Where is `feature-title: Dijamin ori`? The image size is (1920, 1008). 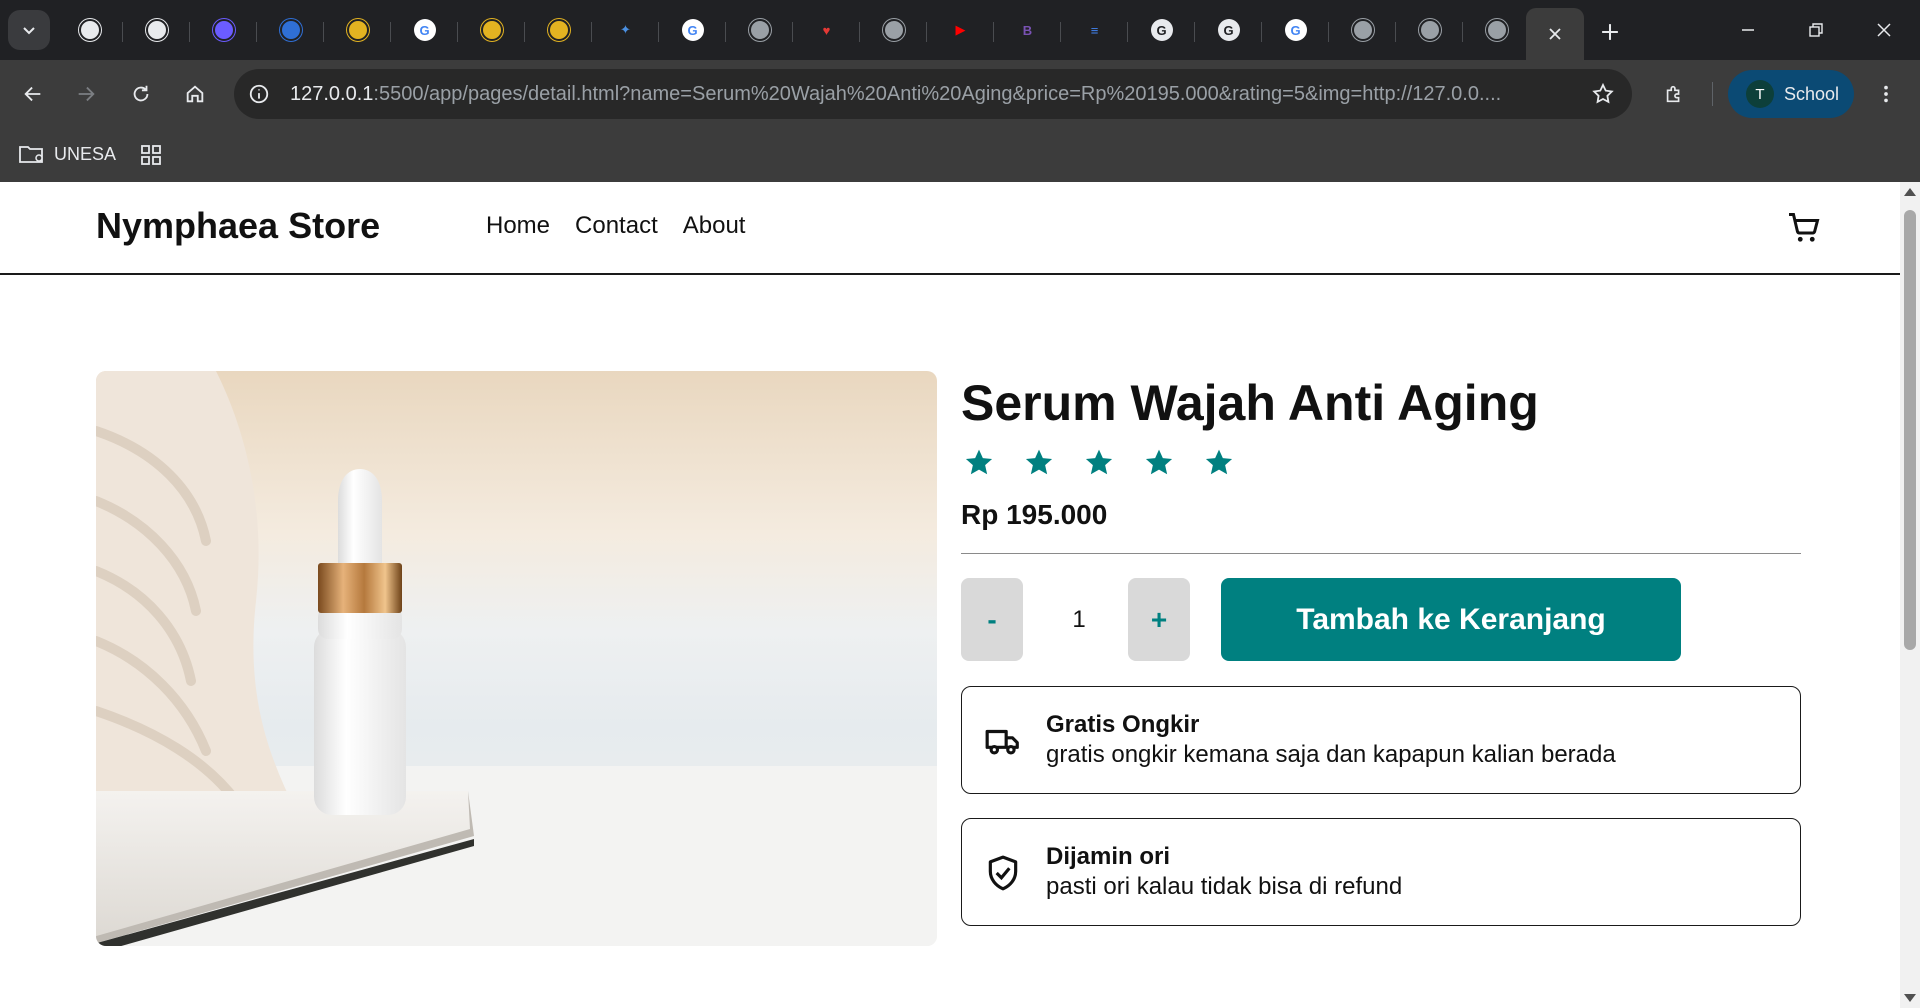 feature-title: Dijamin ori is located at coordinates (1108, 856).